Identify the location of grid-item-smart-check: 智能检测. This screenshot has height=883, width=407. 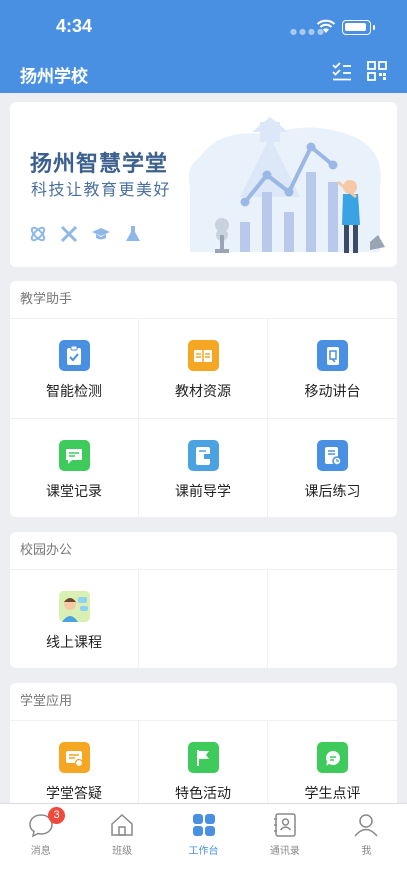
(74, 369).